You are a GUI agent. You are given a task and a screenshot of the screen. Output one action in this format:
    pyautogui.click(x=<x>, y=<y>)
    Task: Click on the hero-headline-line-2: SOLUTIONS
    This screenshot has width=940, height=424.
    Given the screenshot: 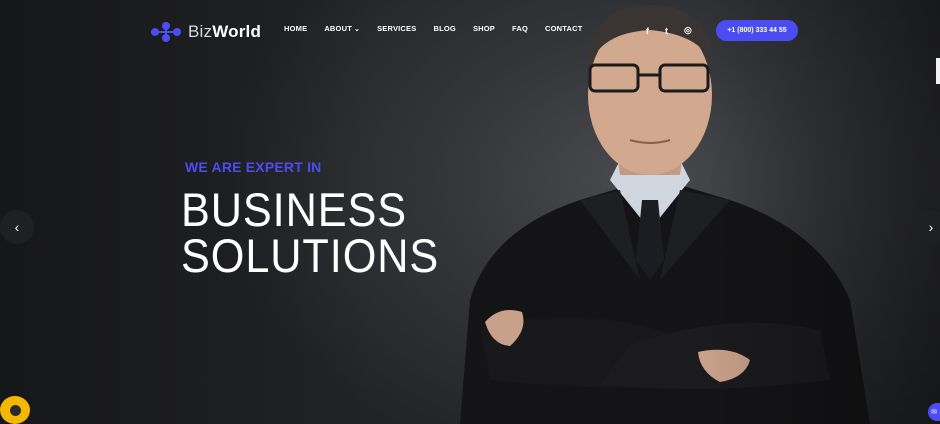 What is the action you would take?
    pyautogui.click(x=310, y=255)
    